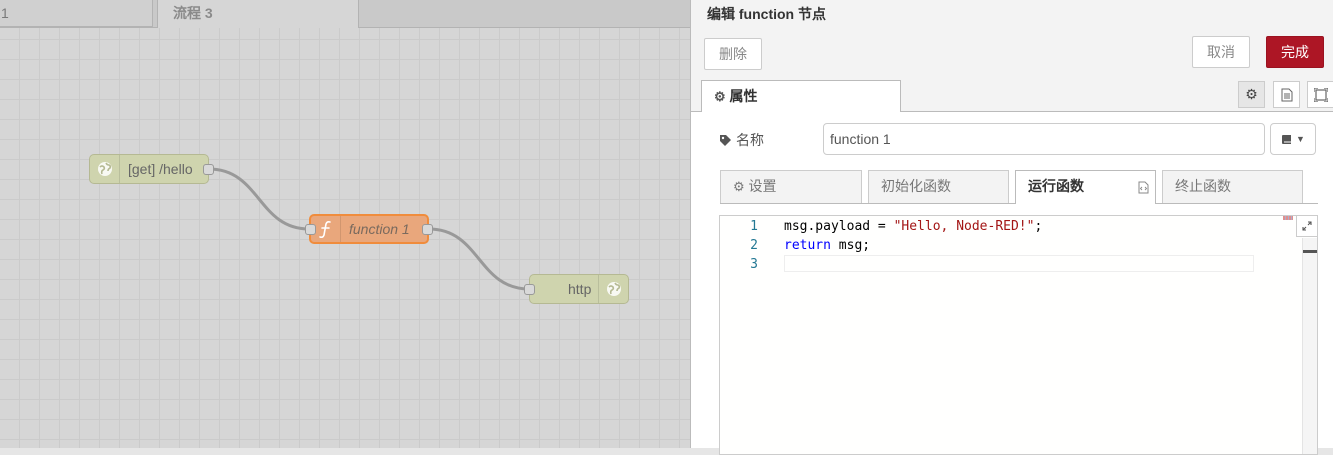 The height and width of the screenshot is (455, 1333). I want to click on line-number: 2, so click(754, 245).